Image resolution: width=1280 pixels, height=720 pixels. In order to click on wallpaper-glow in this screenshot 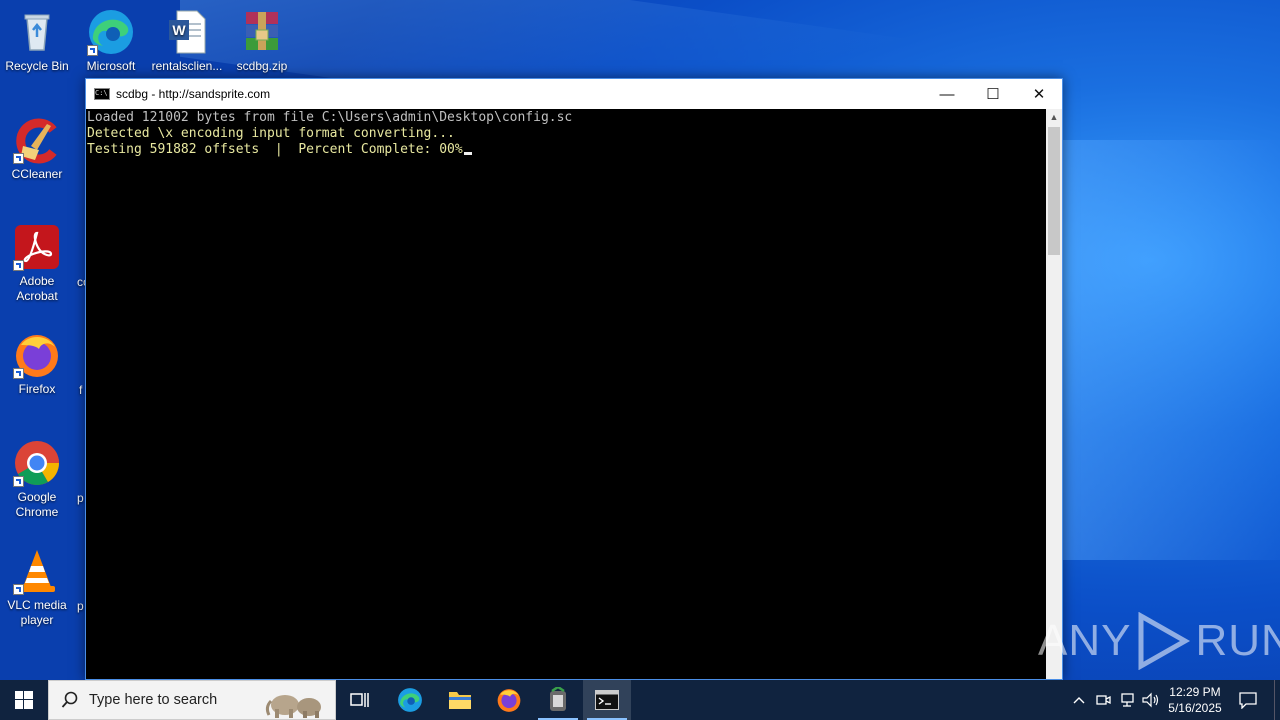, I will do `click(1165, 350)`.